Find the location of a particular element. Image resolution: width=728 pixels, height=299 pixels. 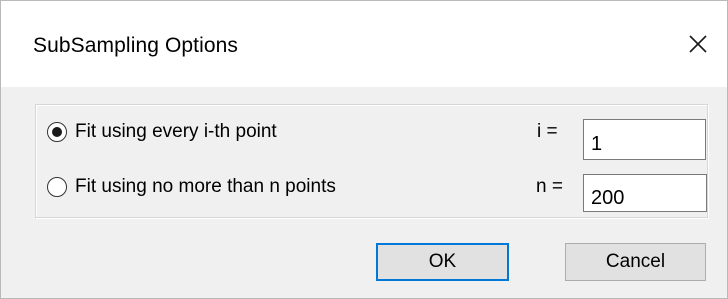

close-button is located at coordinates (698, 44).